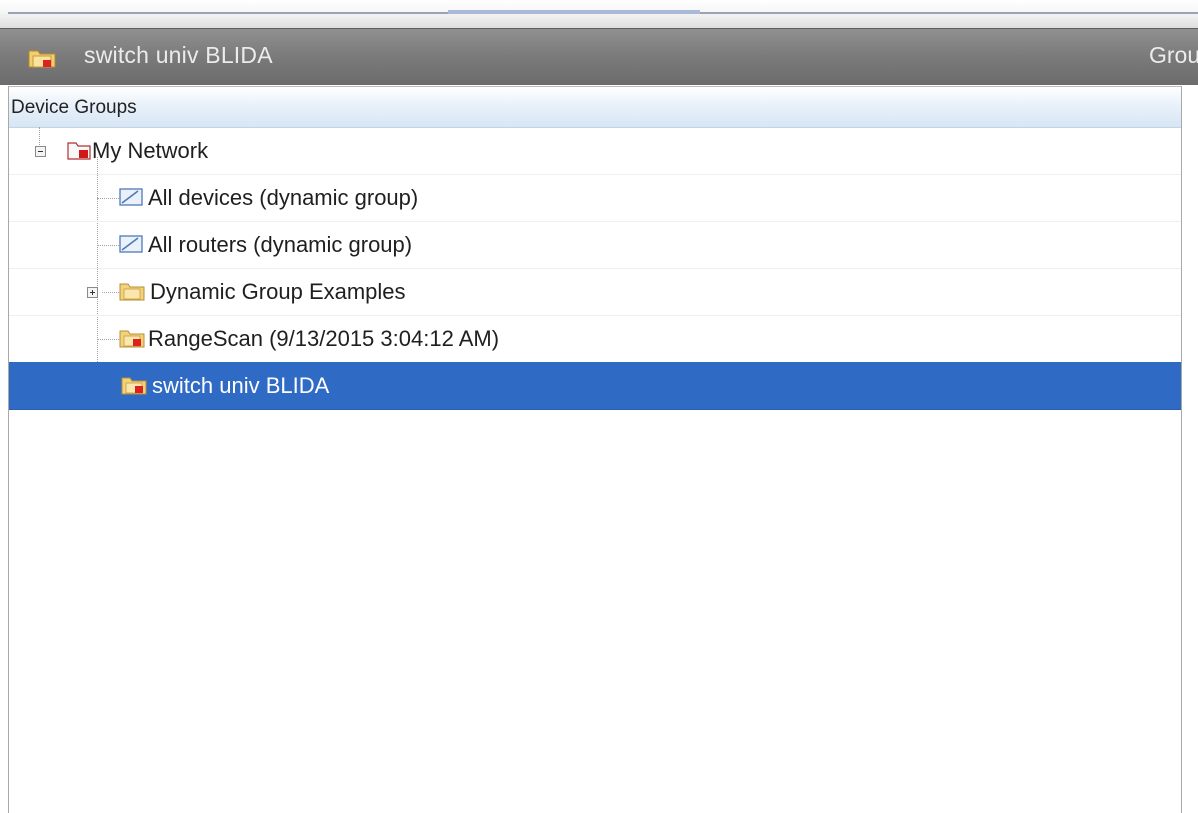  Describe the element at coordinates (595, 292) in the screenshot. I see `tree-item-dynamic-group-examples: Dynamic Group Examples` at that location.